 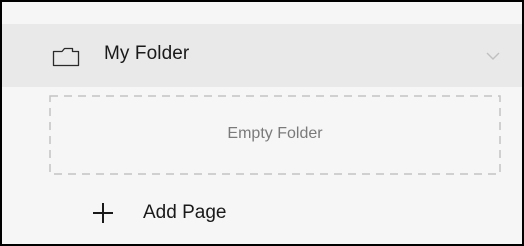 I want to click on empty-folder-text: Empty Folder, so click(x=275, y=133).